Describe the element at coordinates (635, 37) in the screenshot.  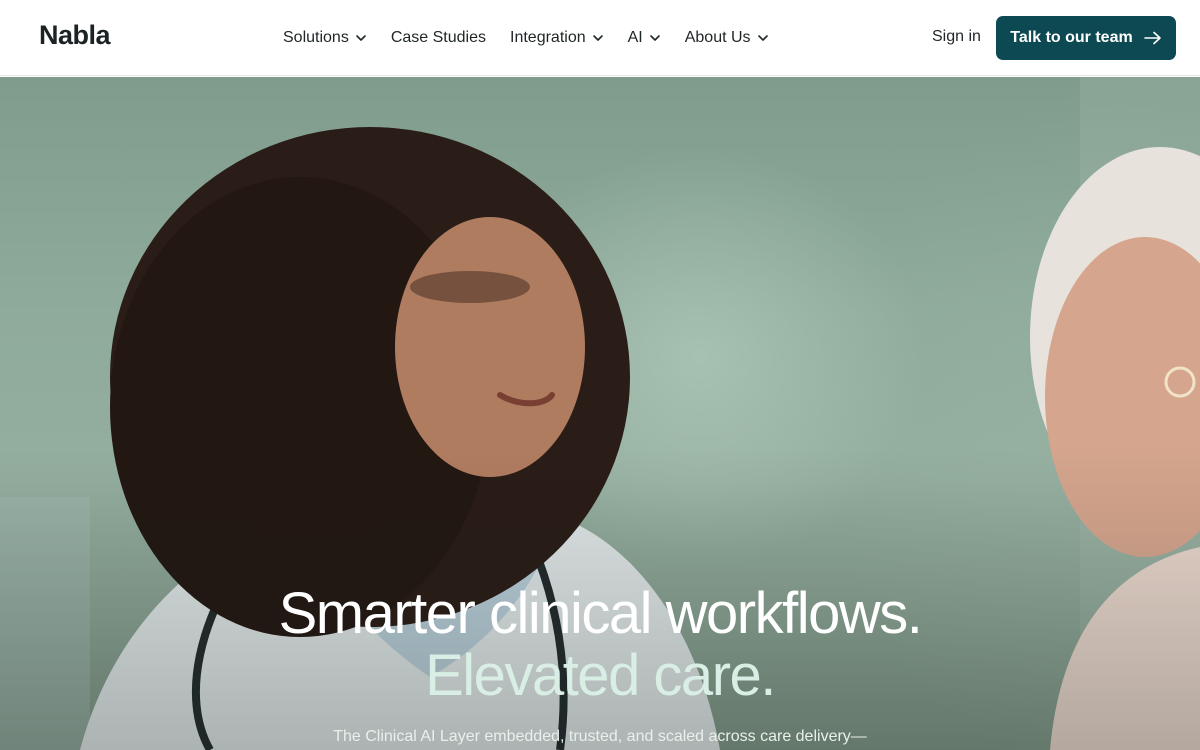
I see `nav-item-label: AI` at that location.